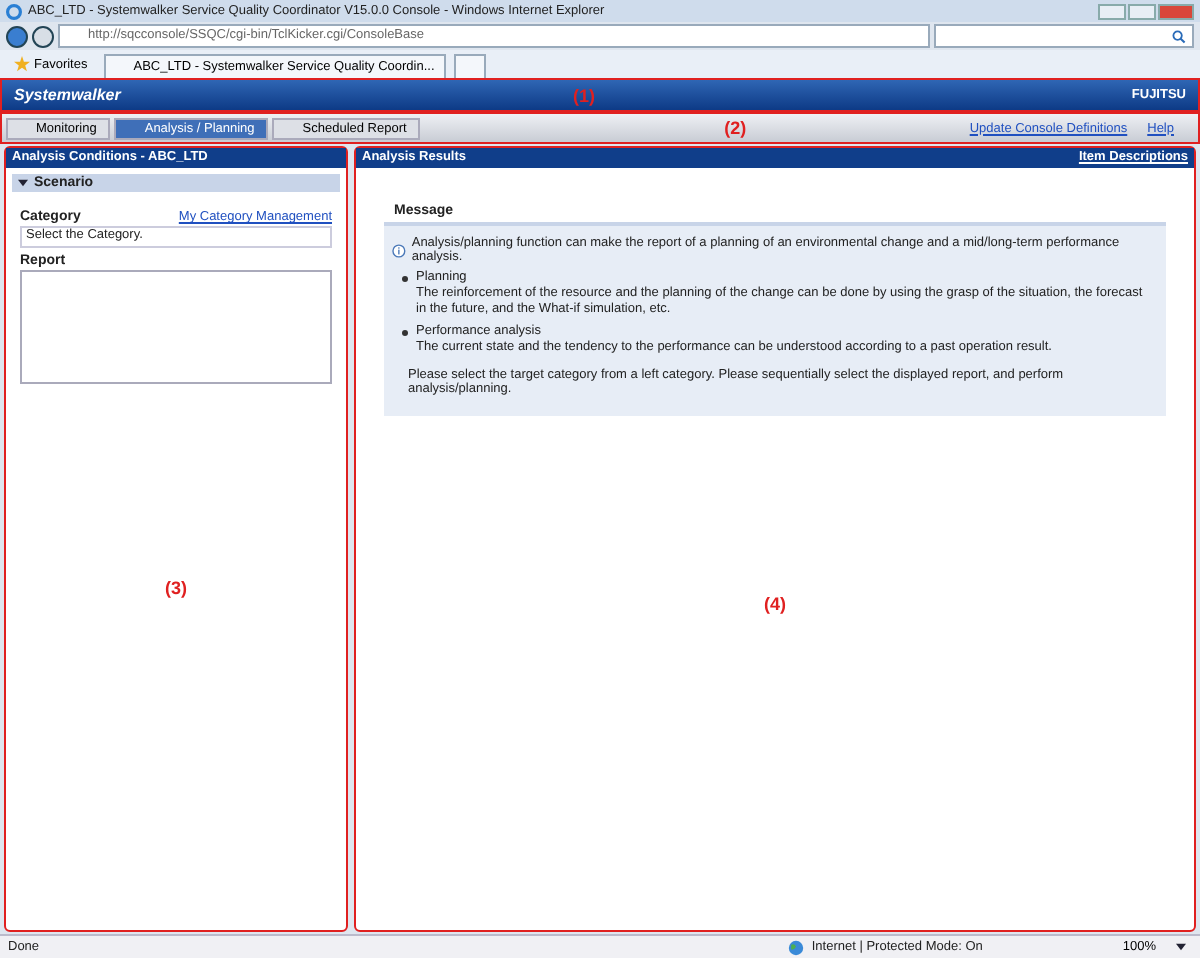  Describe the element at coordinates (1142, 11) in the screenshot. I see `maximize-button` at that location.